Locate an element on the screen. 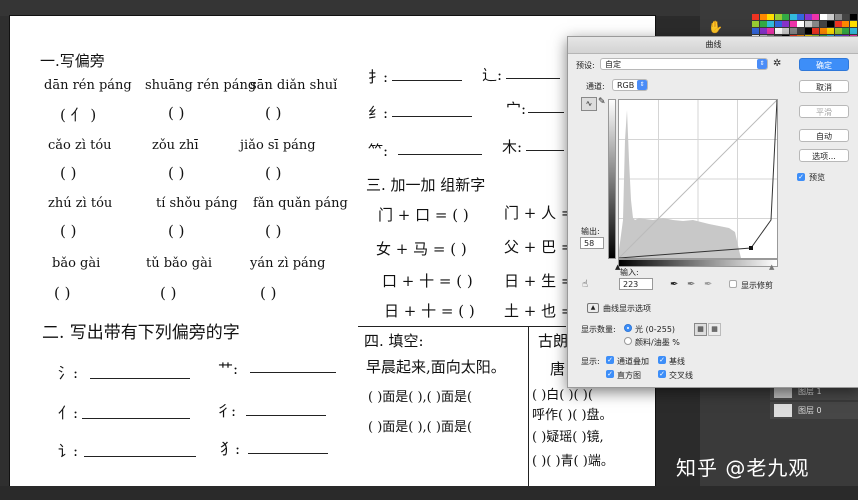 The width and height of the screenshot is (858, 500). show-clipping-checkbox is located at coordinates (733, 284).